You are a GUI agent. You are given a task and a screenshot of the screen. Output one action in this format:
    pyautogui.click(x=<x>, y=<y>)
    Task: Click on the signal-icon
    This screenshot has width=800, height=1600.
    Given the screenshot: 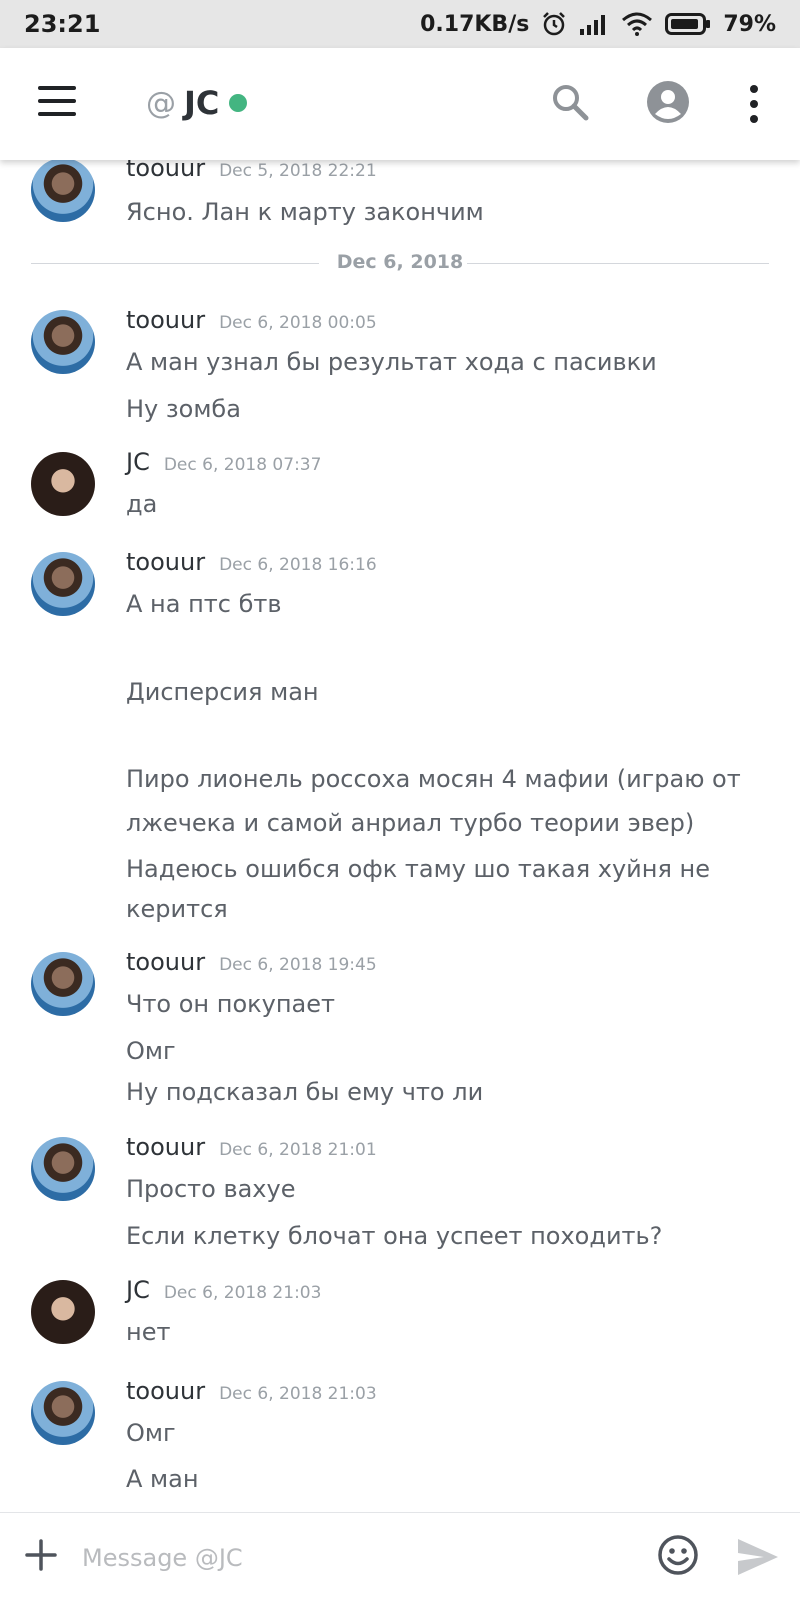 What is the action you would take?
    pyautogui.click(x=593, y=25)
    